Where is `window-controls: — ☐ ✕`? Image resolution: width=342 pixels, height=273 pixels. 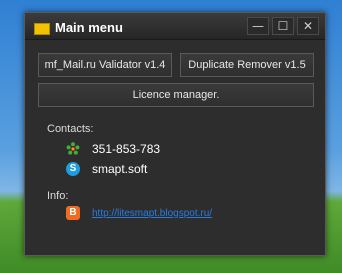 window-controls: — ☐ ✕ is located at coordinates (281, 26).